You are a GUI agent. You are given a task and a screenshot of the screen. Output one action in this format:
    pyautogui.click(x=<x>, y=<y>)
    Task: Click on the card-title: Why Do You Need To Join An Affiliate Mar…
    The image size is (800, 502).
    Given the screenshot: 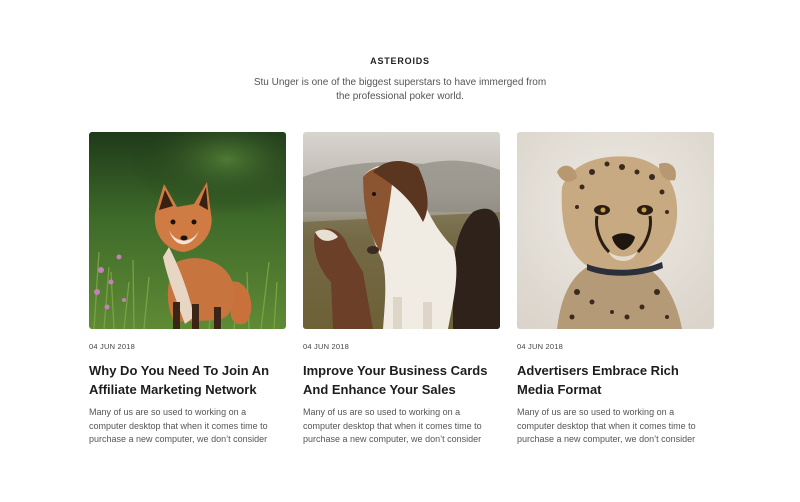 What is the action you would take?
    pyautogui.click(x=187, y=380)
    